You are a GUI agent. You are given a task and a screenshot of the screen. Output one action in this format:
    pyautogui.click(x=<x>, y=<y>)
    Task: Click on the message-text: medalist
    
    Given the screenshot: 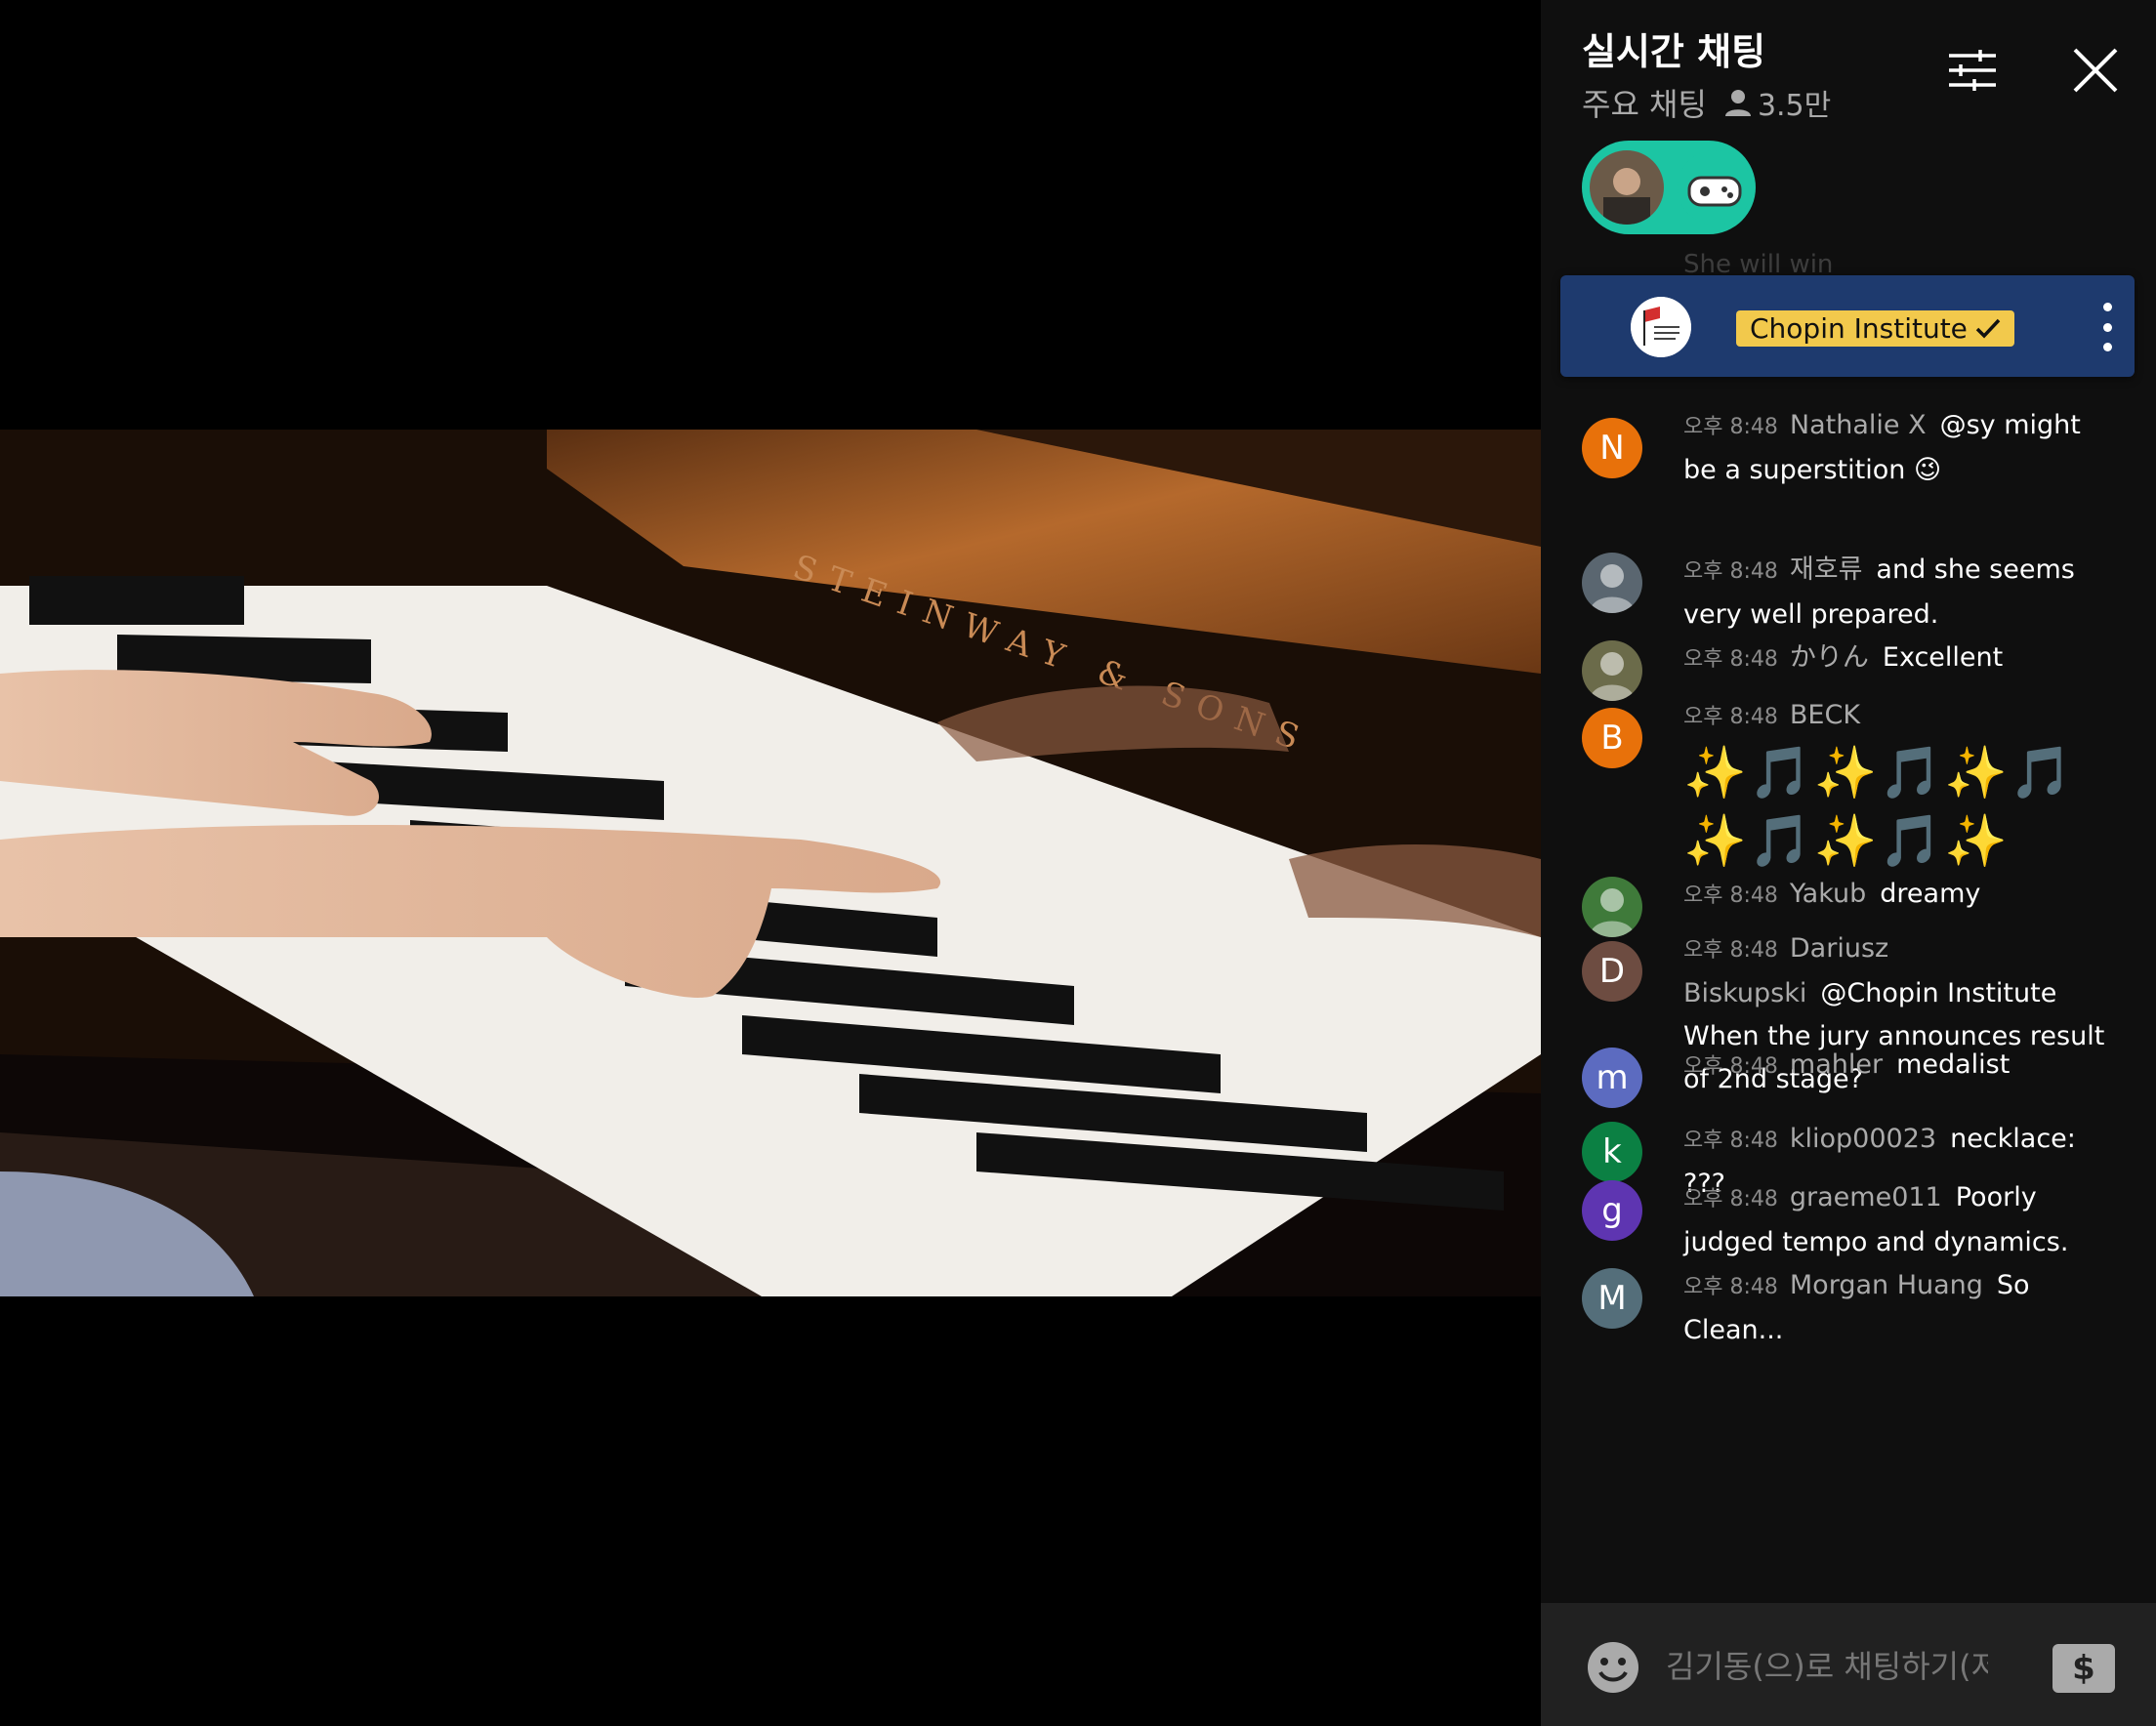 What is the action you would take?
    pyautogui.click(x=1954, y=1064)
    